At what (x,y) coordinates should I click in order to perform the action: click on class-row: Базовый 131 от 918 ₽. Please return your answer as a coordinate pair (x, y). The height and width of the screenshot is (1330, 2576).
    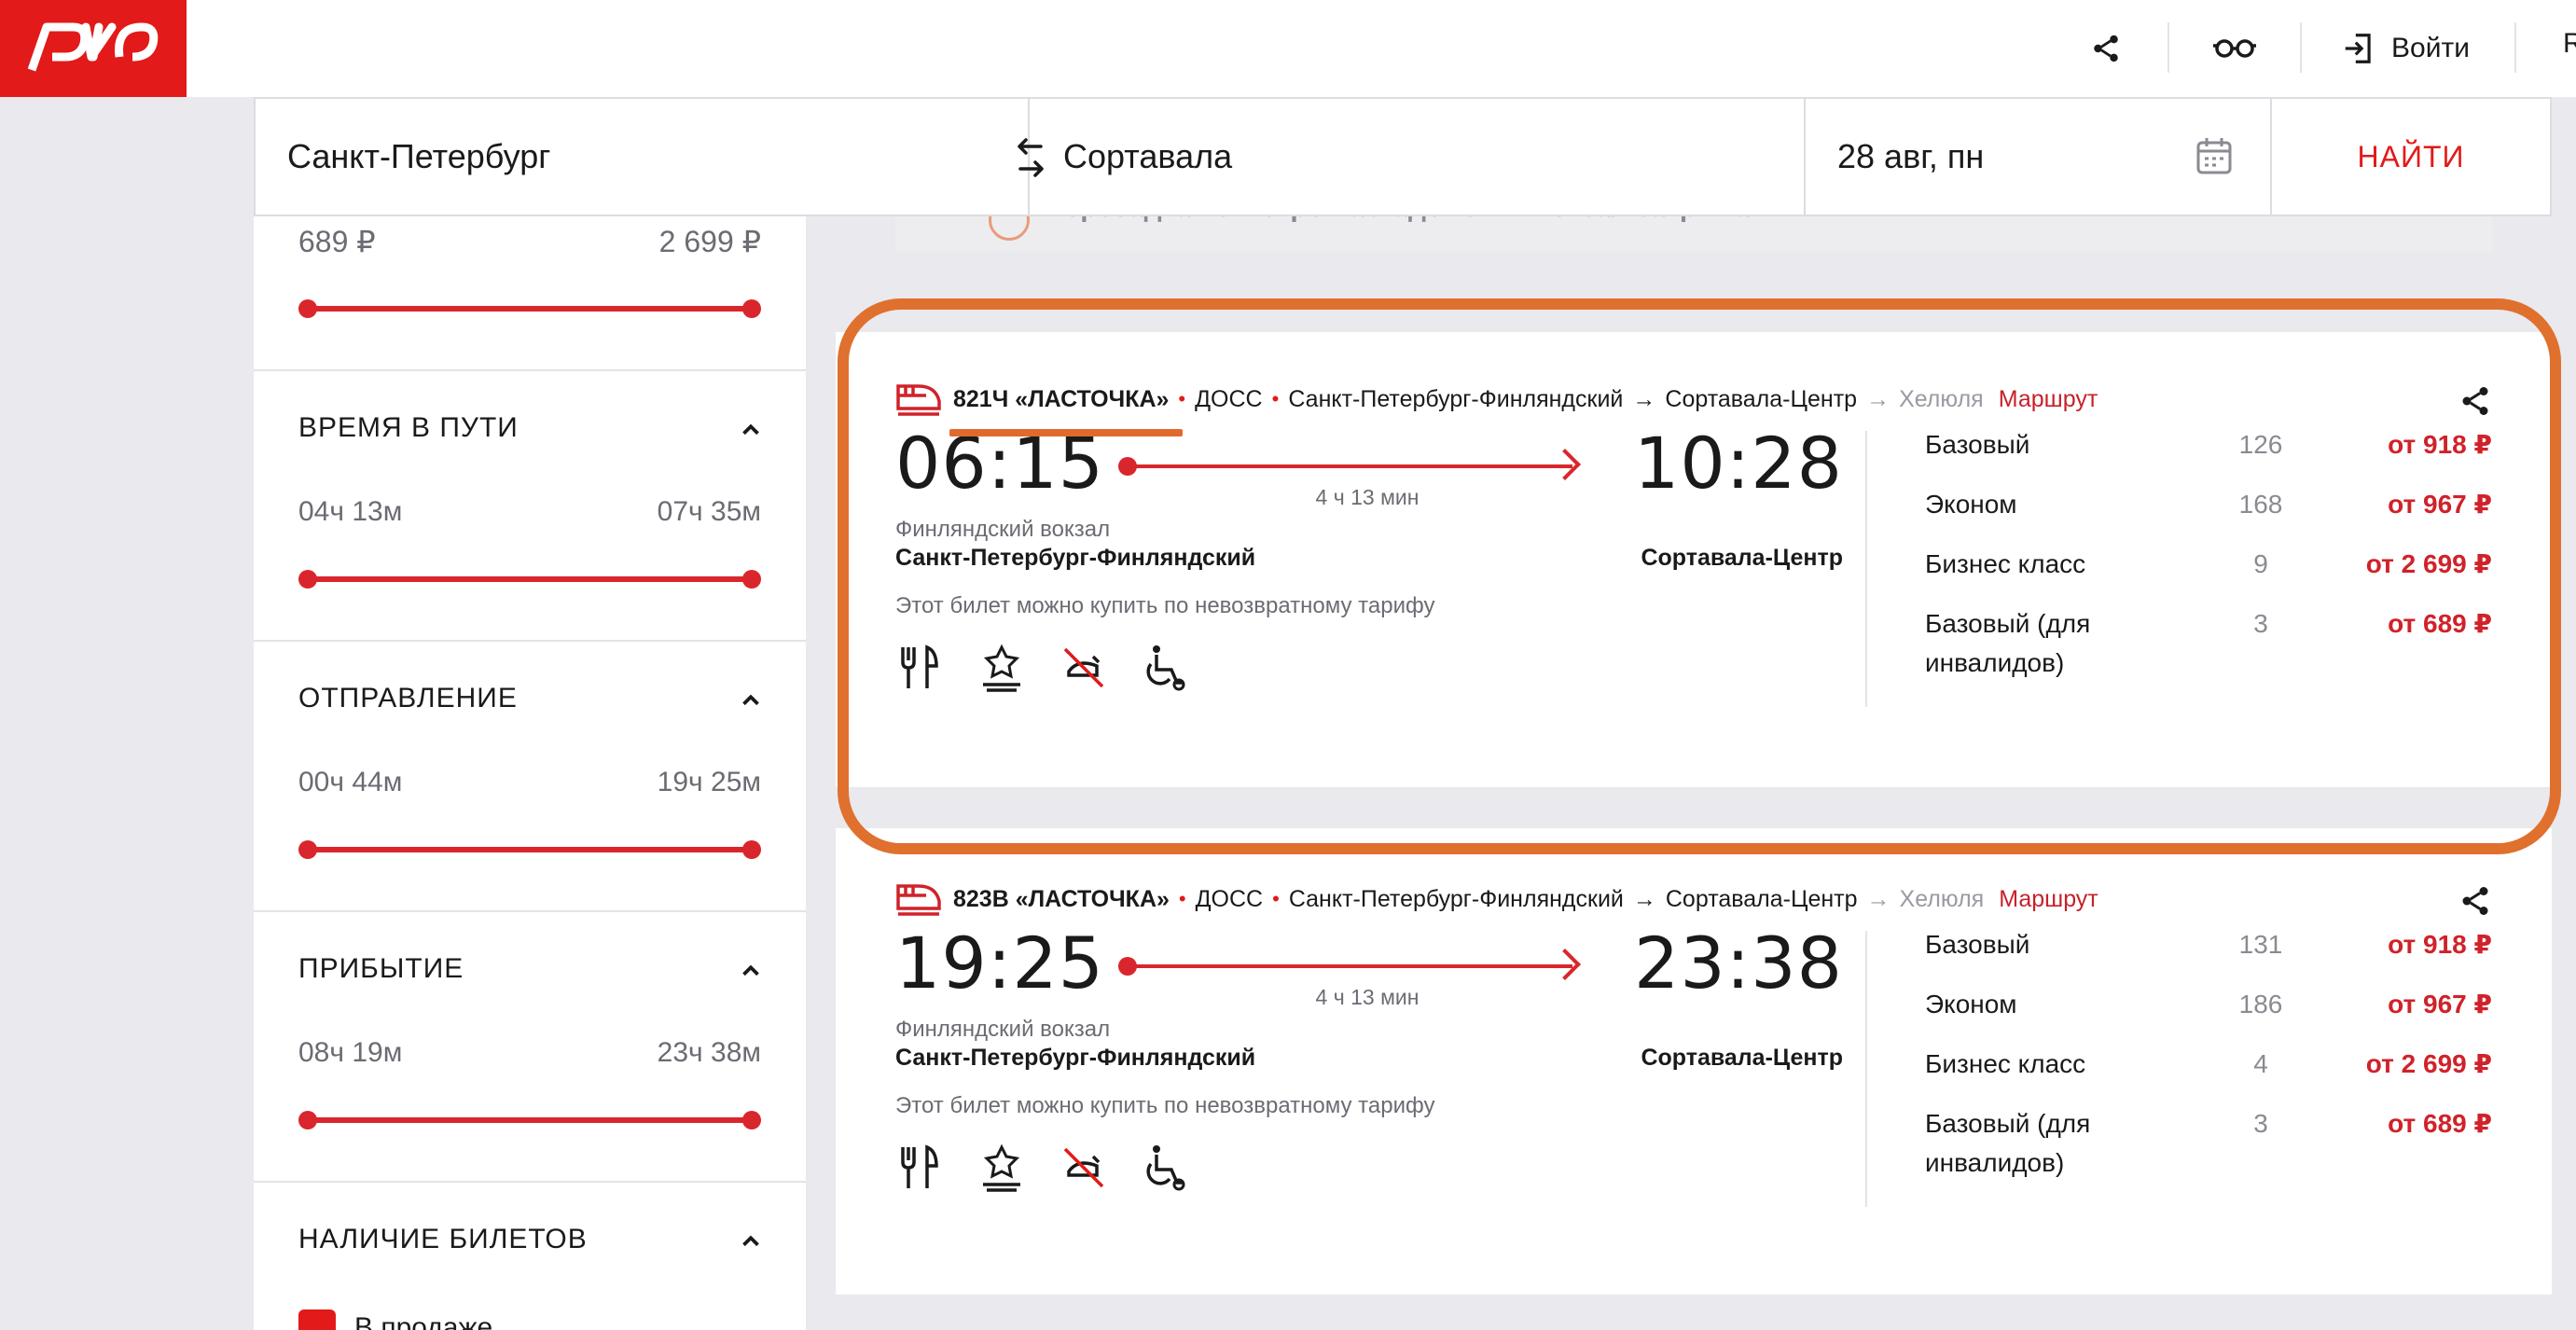
    Looking at the image, I should click on (2208, 944).